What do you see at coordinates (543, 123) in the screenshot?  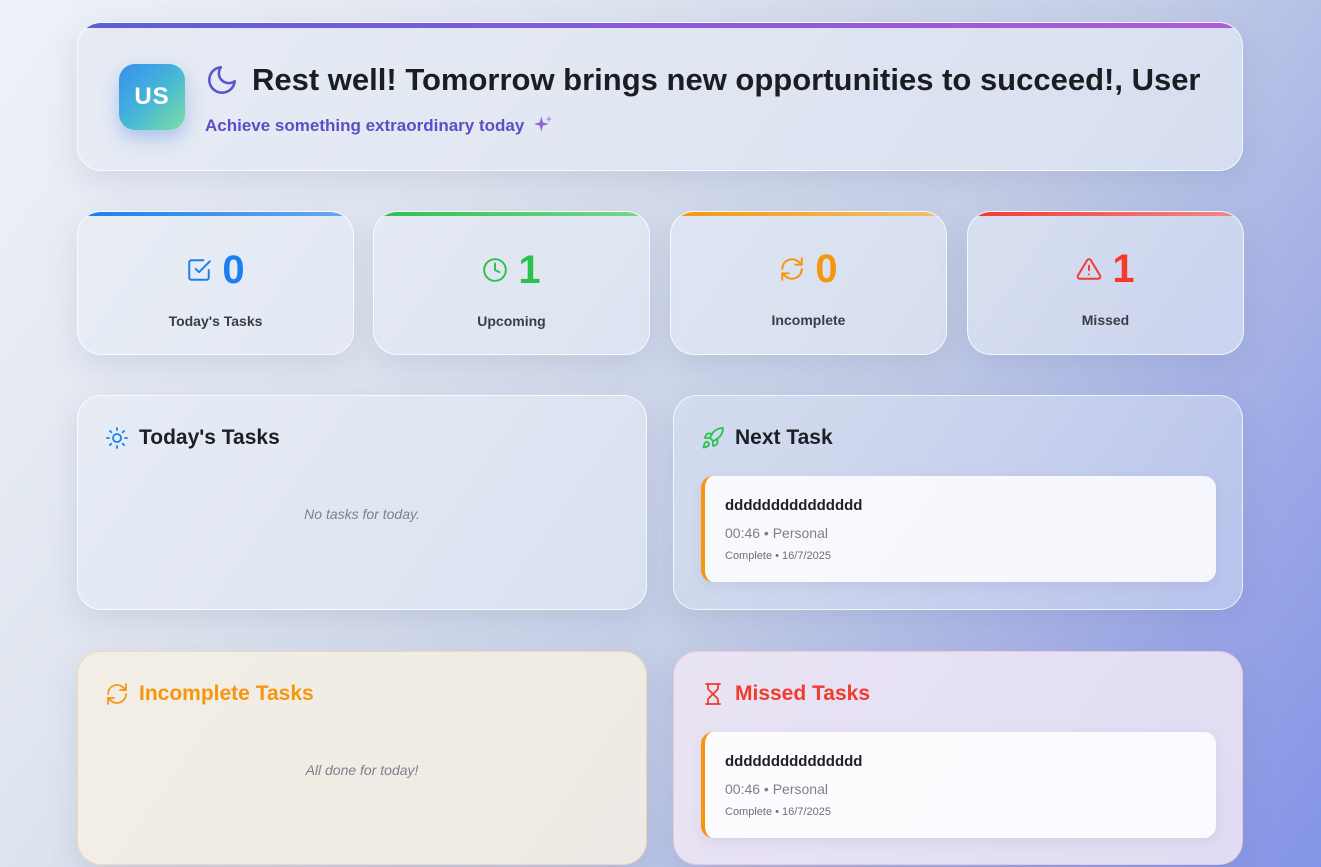 I see `sparkle-icon` at bounding box center [543, 123].